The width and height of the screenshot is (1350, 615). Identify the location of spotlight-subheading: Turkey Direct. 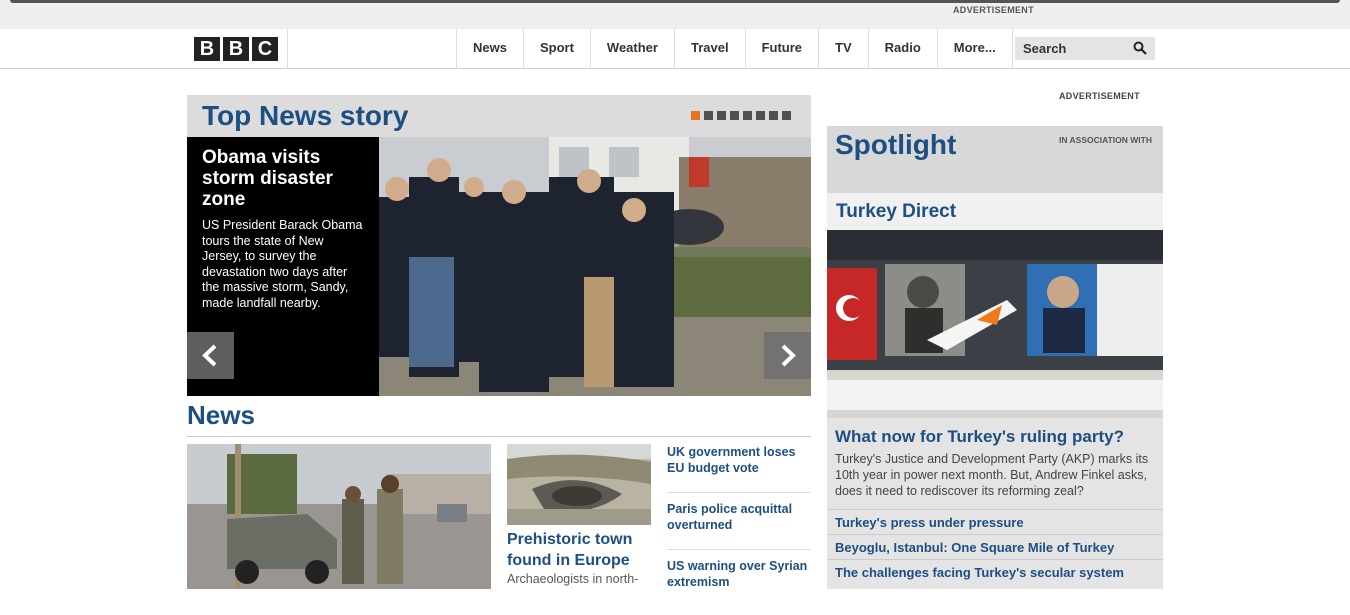
(896, 212).